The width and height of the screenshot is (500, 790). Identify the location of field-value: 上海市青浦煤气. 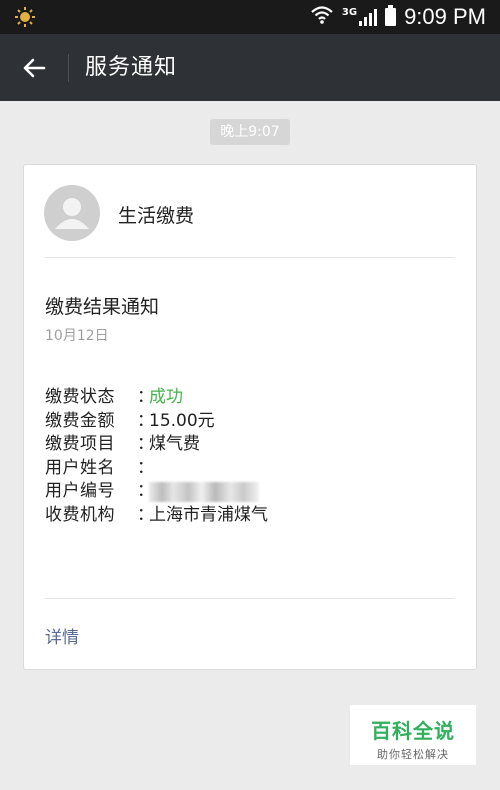
(208, 514).